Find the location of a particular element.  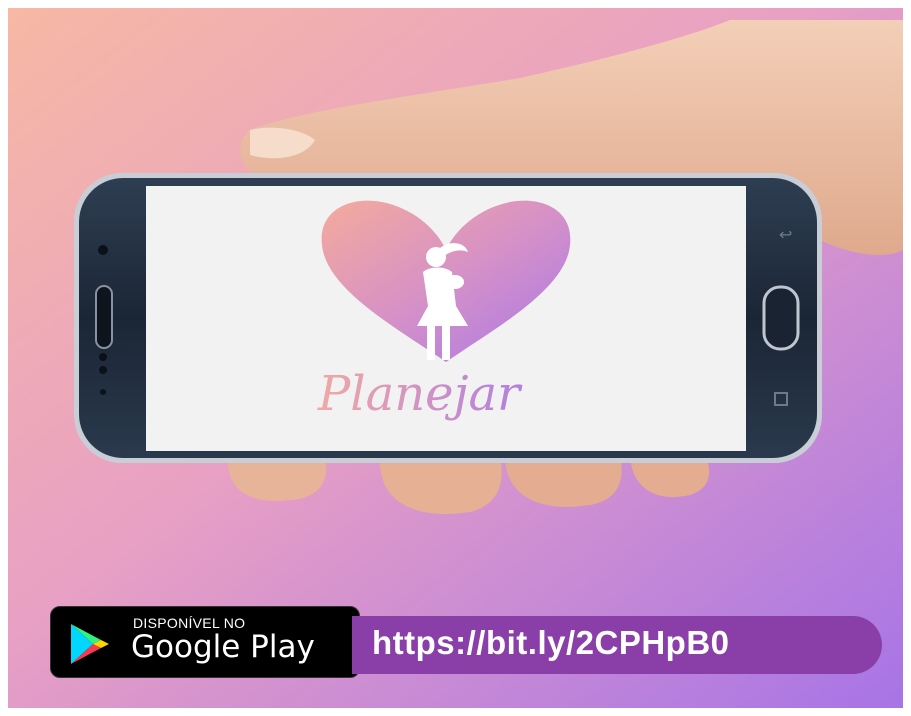

back-icon: ↩ is located at coordinates (785, 234).